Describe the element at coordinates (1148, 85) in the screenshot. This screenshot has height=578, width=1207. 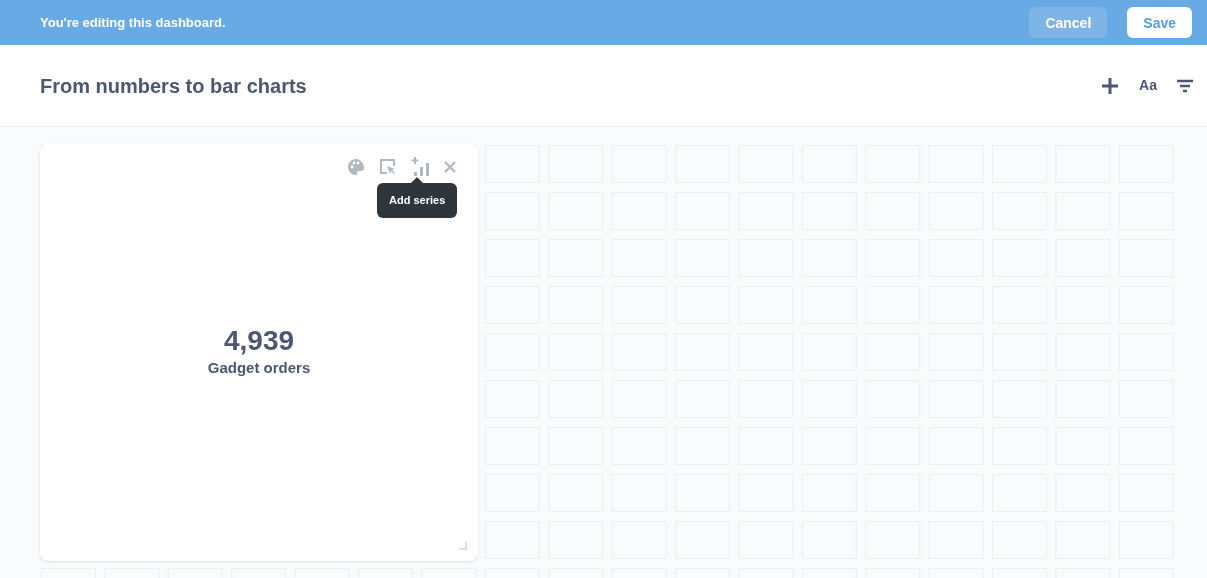
I see `text-button: Aa` at that location.